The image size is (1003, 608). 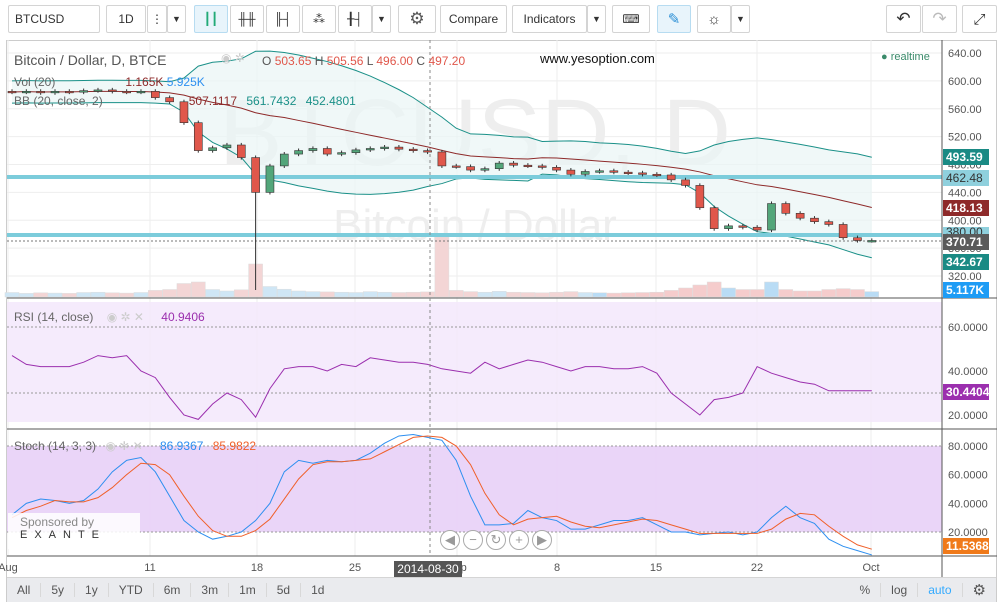 What do you see at coordinates (317, 590) in the screenshot?
I see `range-1d: 1d` at bounding box center [317, 590].